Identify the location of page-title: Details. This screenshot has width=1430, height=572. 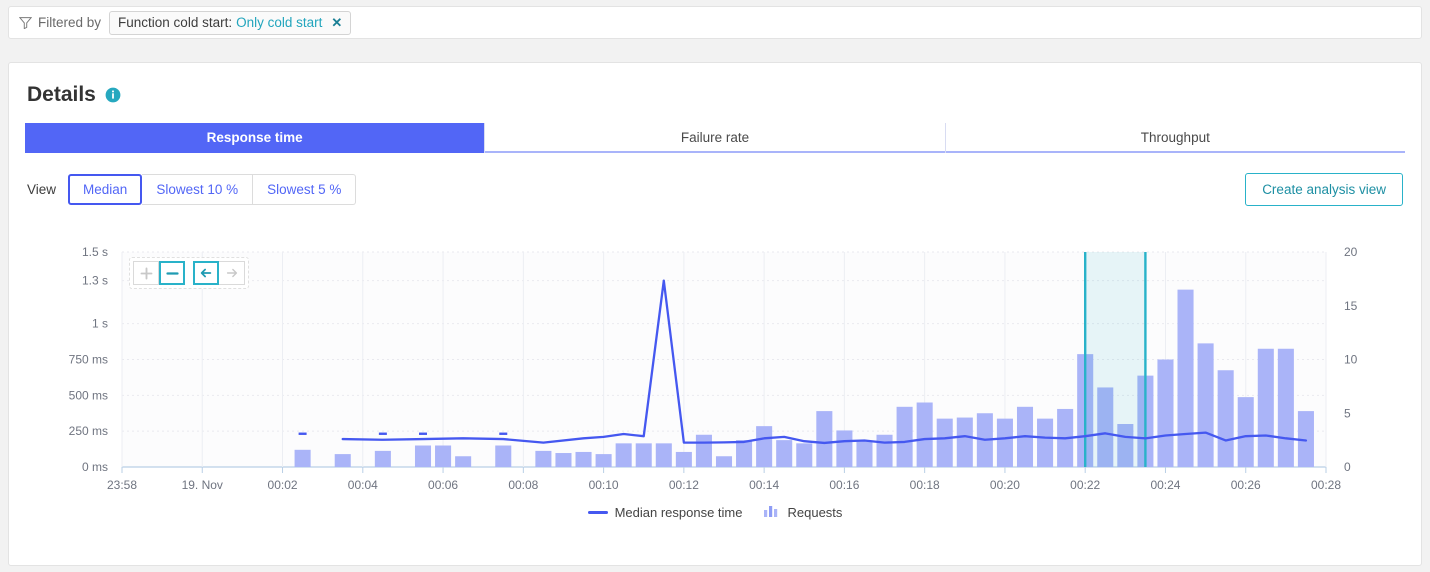
(724, 95).